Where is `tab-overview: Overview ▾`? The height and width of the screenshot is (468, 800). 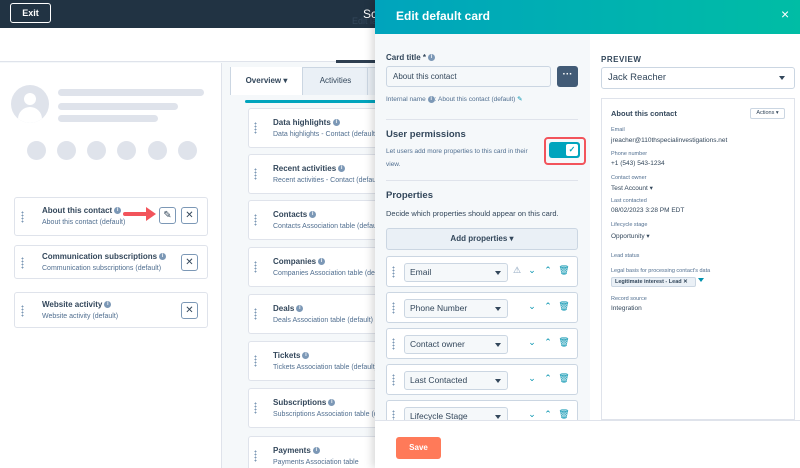
tab-overview: Overview ▾ is located at coordinates (267, 81).